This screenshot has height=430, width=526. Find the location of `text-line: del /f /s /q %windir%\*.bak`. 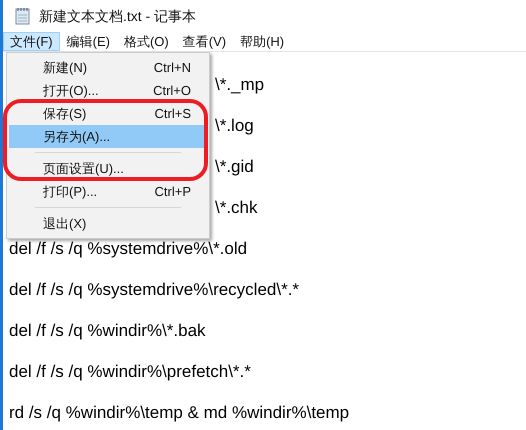

text-line: del /f /s /q %windir%\*.bak is located at coordinates (107, 331).